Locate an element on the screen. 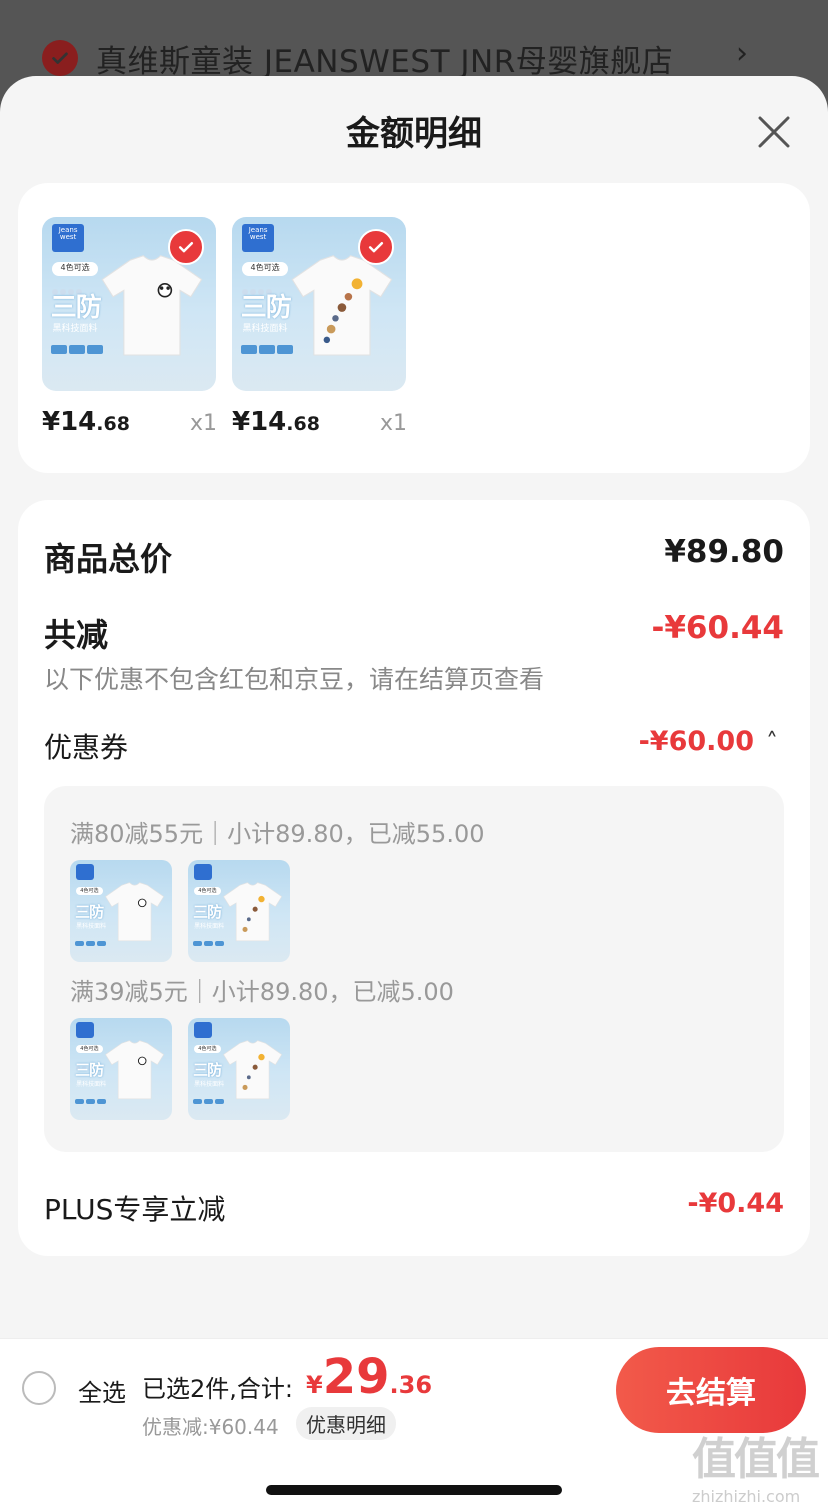 Image resolution: width=828 pixels, height=1512 pixels. plus-discount-row: PLUS专享立减 -¥0.44 is located at coordinates (414, 1208).